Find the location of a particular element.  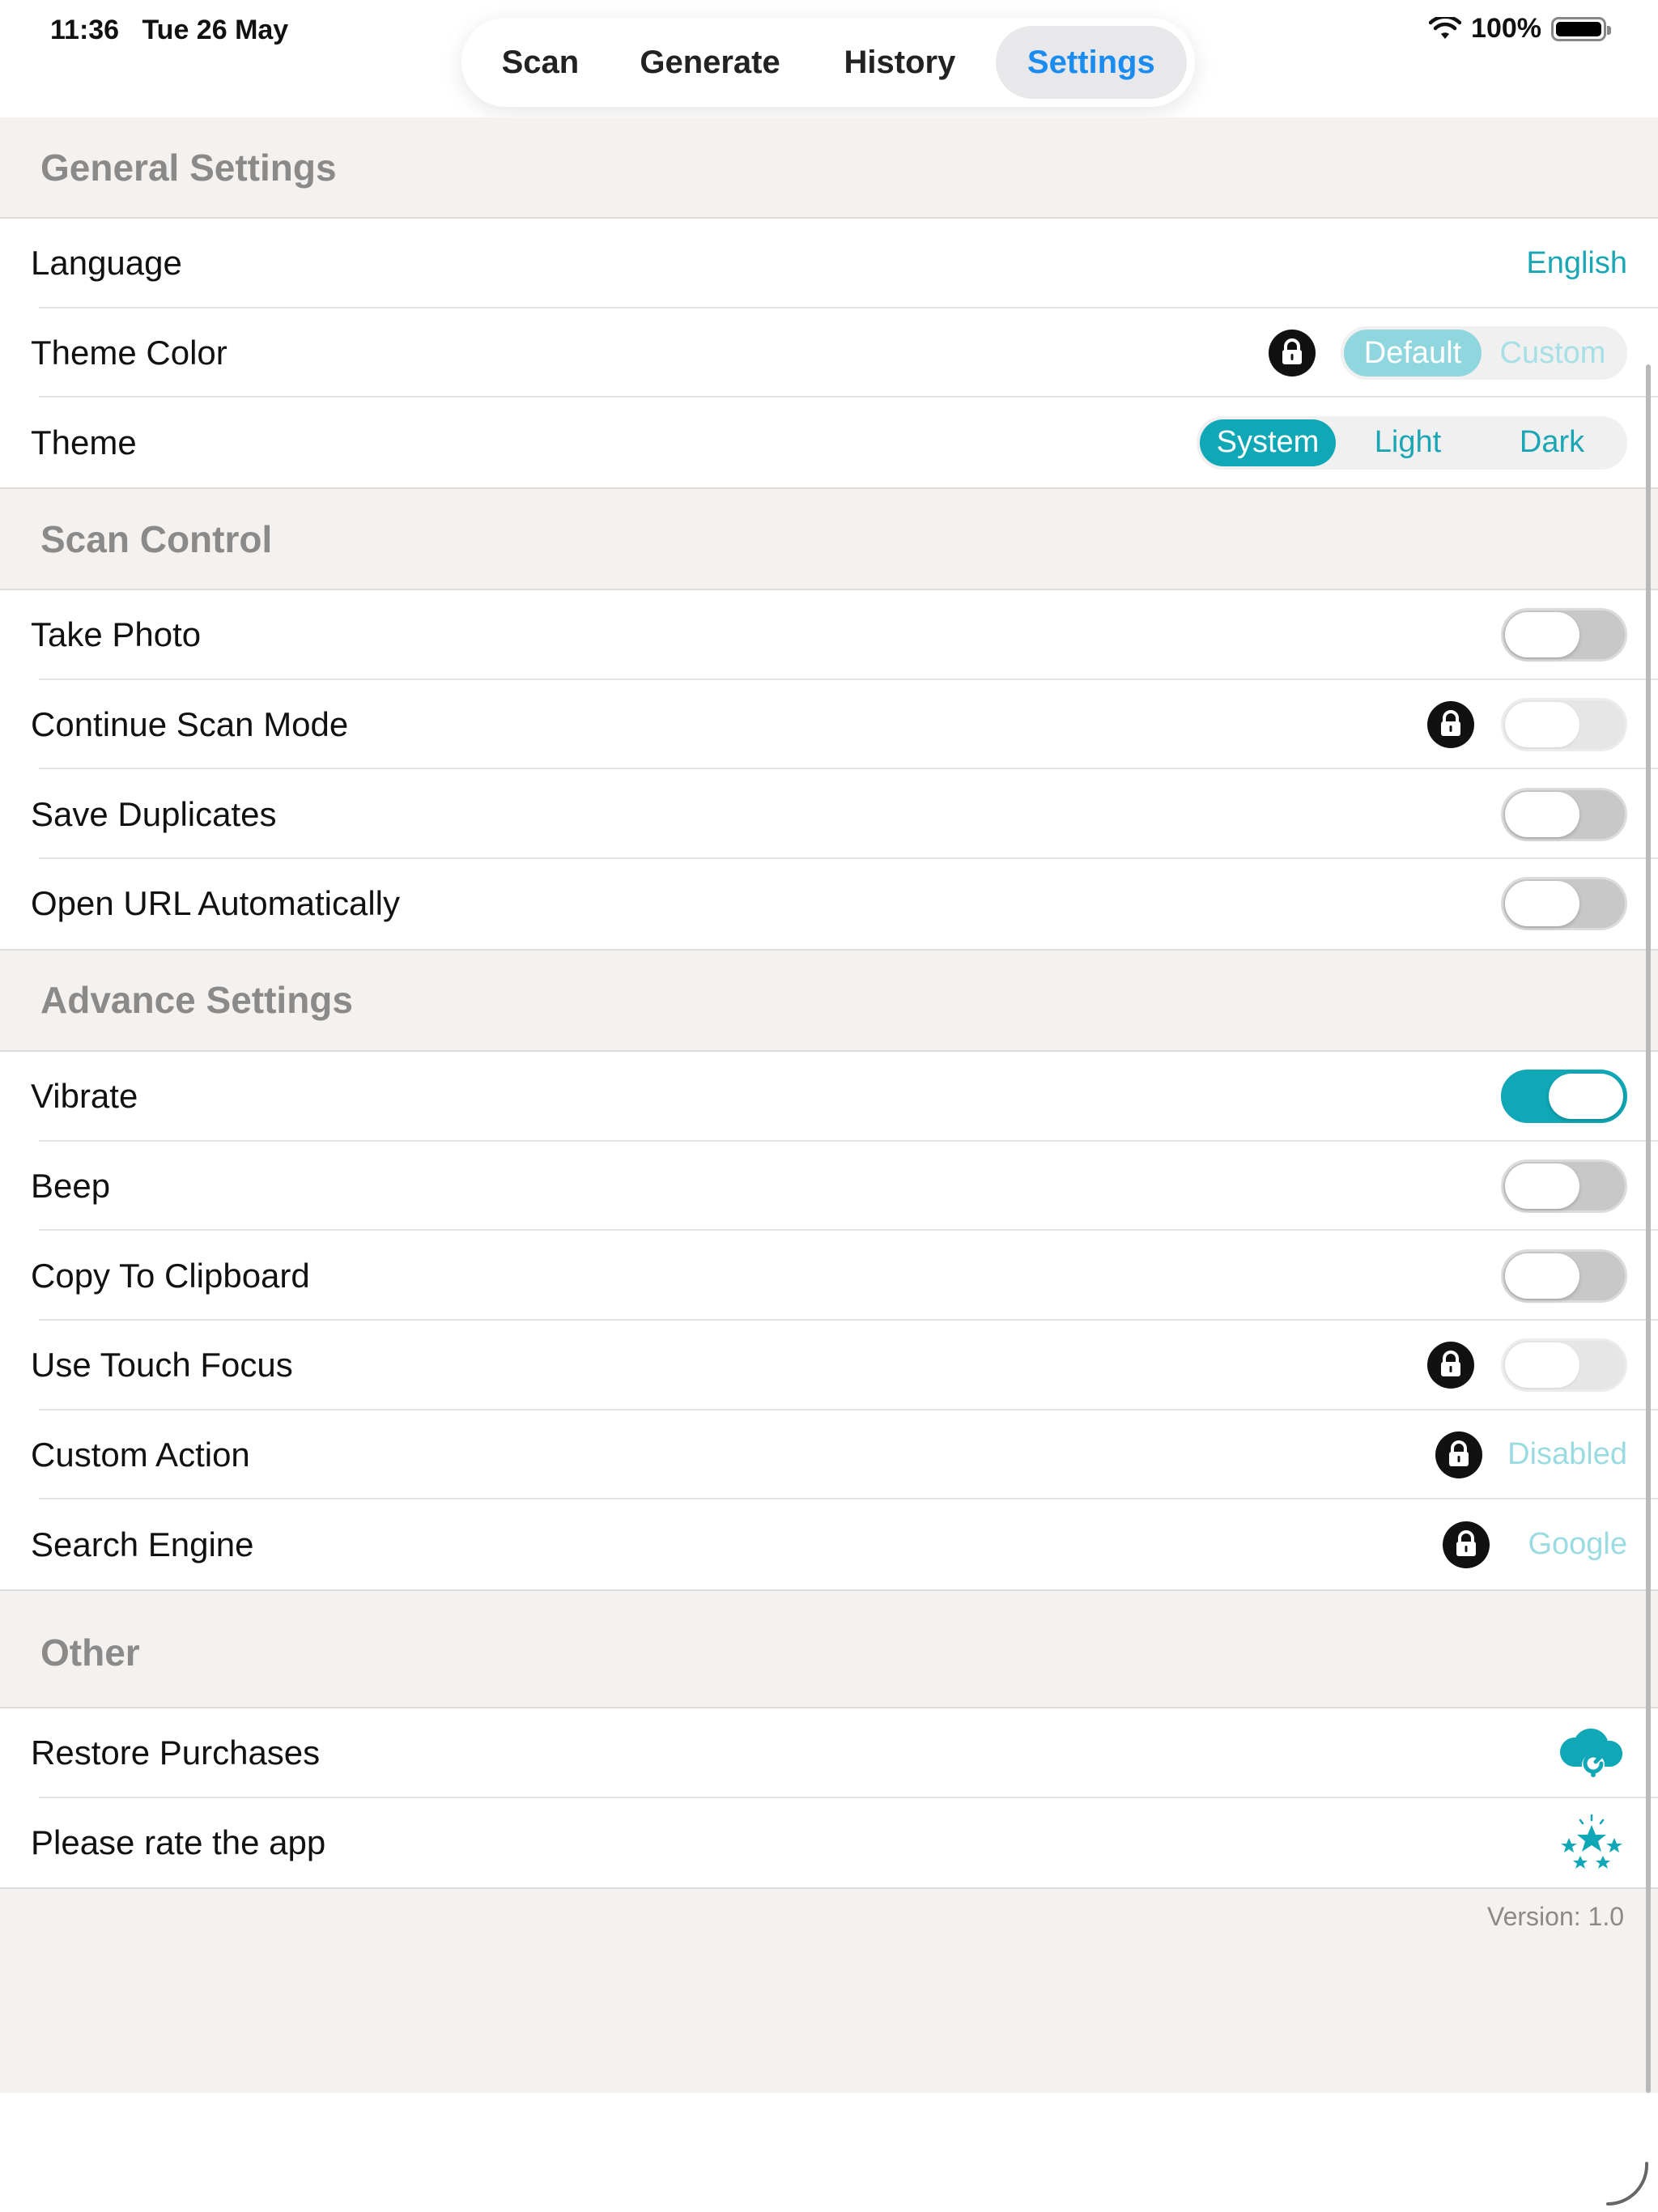

row-label: Vibrate is located at coordinates (84, 1096).